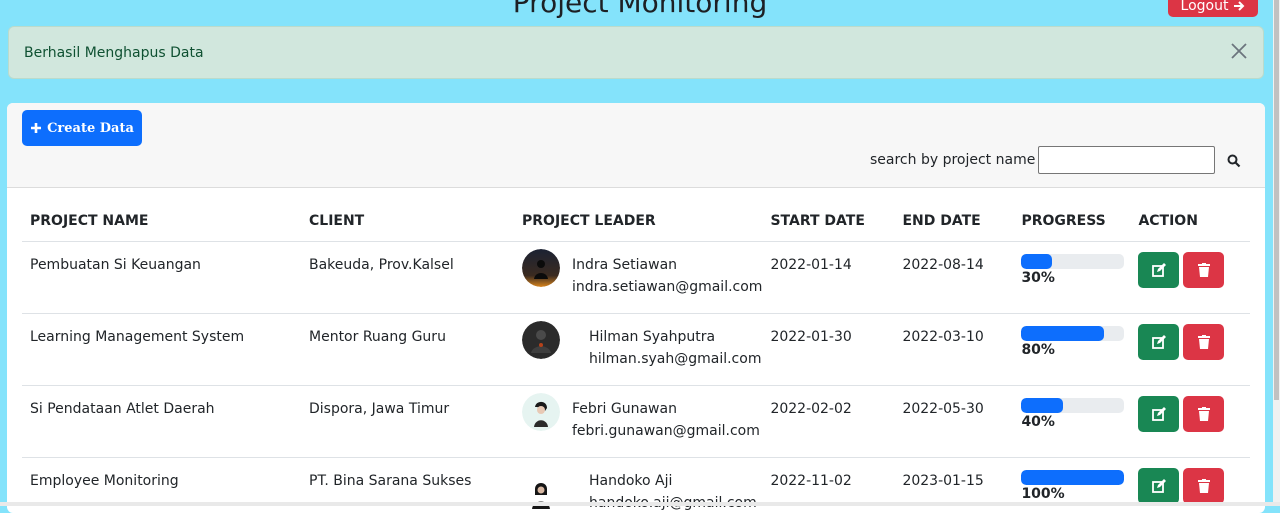 This screenshot has width=1280, height=513. I want to click on page-title: Project Monitoring, so click(640, 9).